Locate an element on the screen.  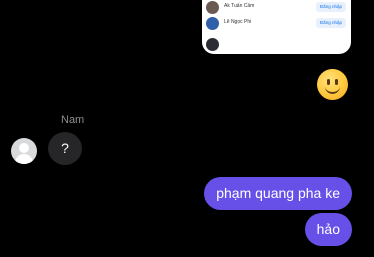
emoji-mouth is located at coordinates (332, 89).